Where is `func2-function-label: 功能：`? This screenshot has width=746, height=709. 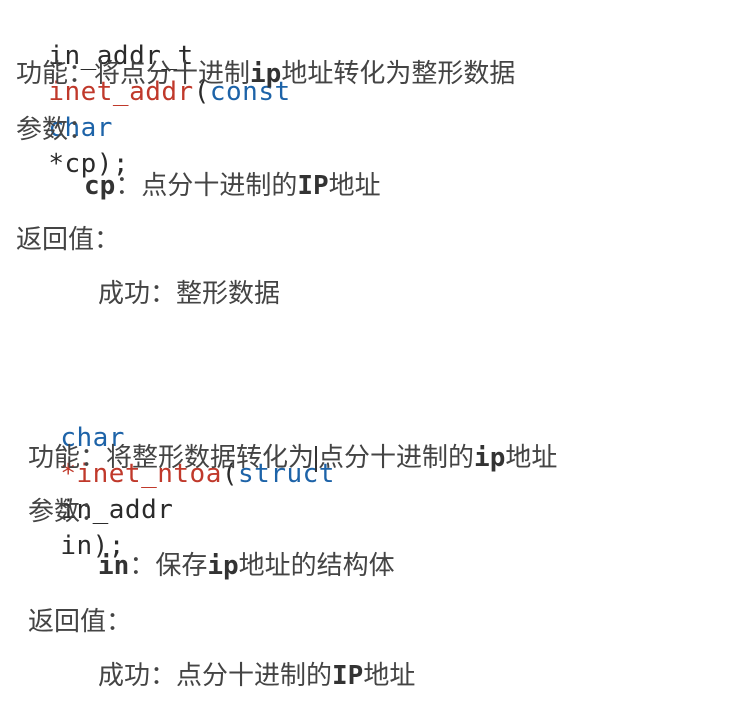
func2-function-label: 功能： is located at coordinates (67, 458).